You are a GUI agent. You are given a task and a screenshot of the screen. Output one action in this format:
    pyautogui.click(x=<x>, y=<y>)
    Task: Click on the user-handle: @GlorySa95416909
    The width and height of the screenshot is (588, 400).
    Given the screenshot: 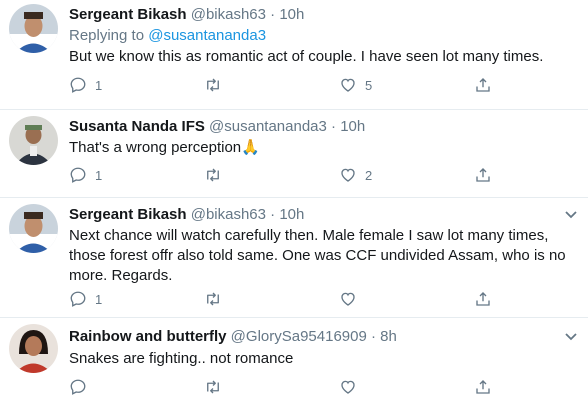 What is the action you would take?
    pyautogui.click(x=299, y=336)
    